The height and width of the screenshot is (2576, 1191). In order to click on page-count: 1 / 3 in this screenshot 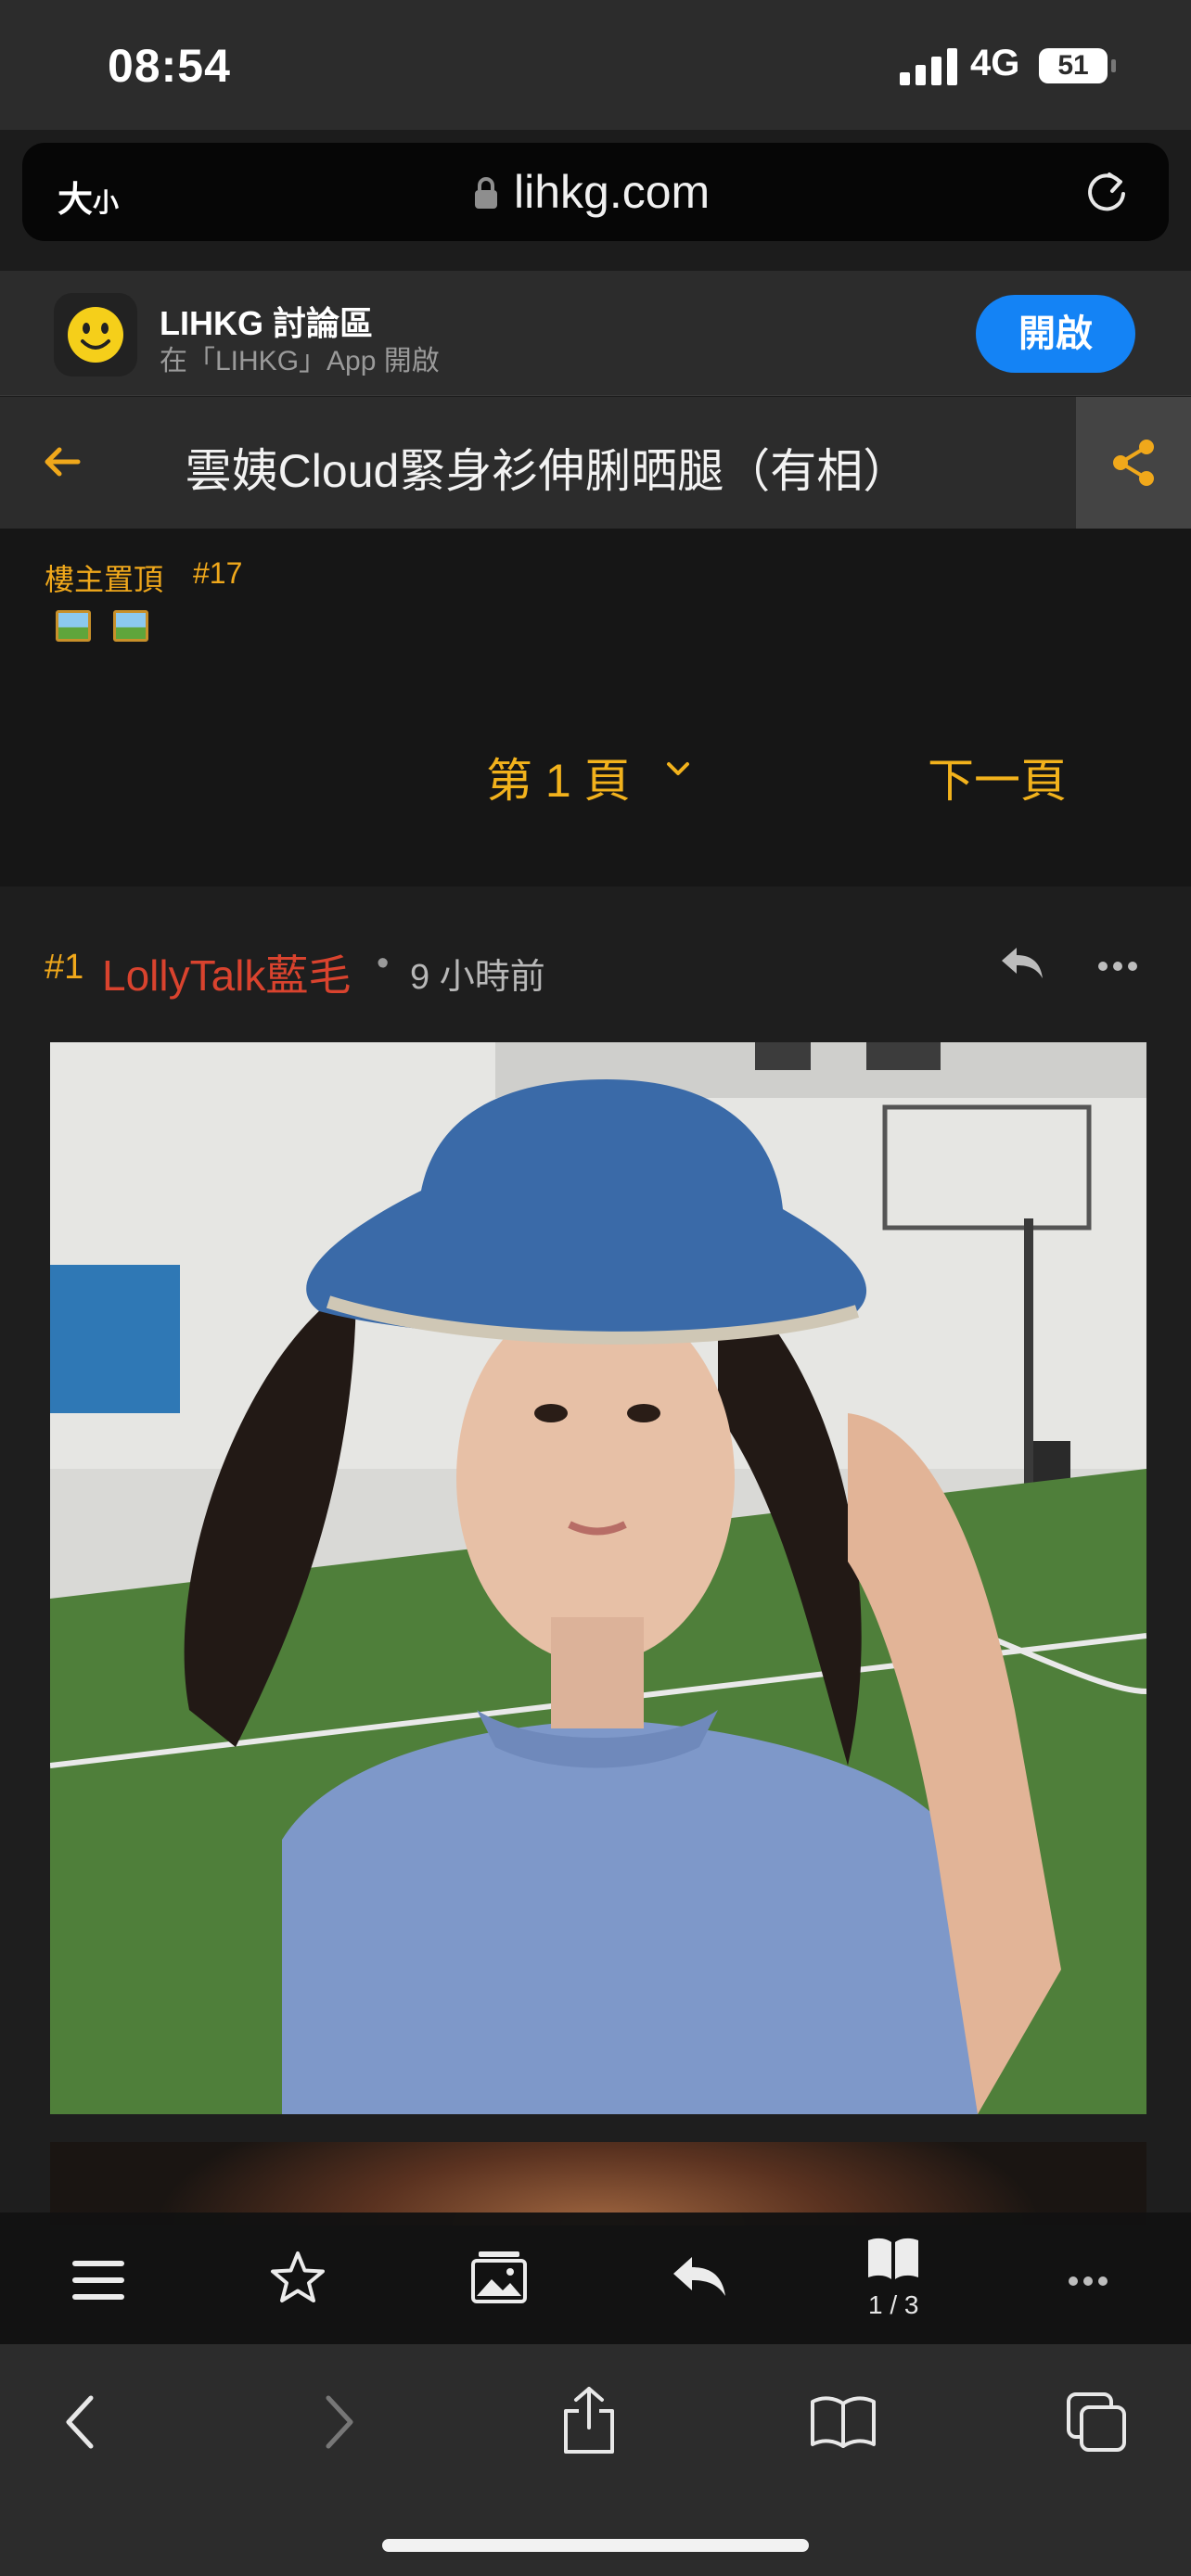, I will do `click(894, 2304)`.